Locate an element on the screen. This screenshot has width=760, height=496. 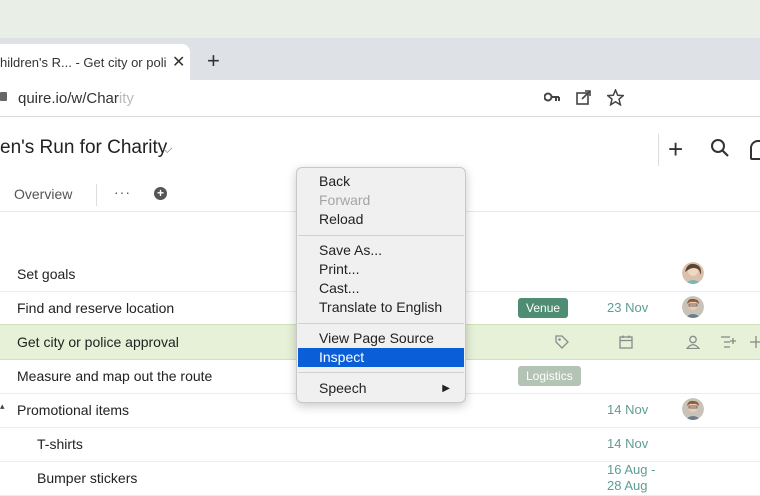
task-name: Find and reserve location is located at coordinates (95, 308).